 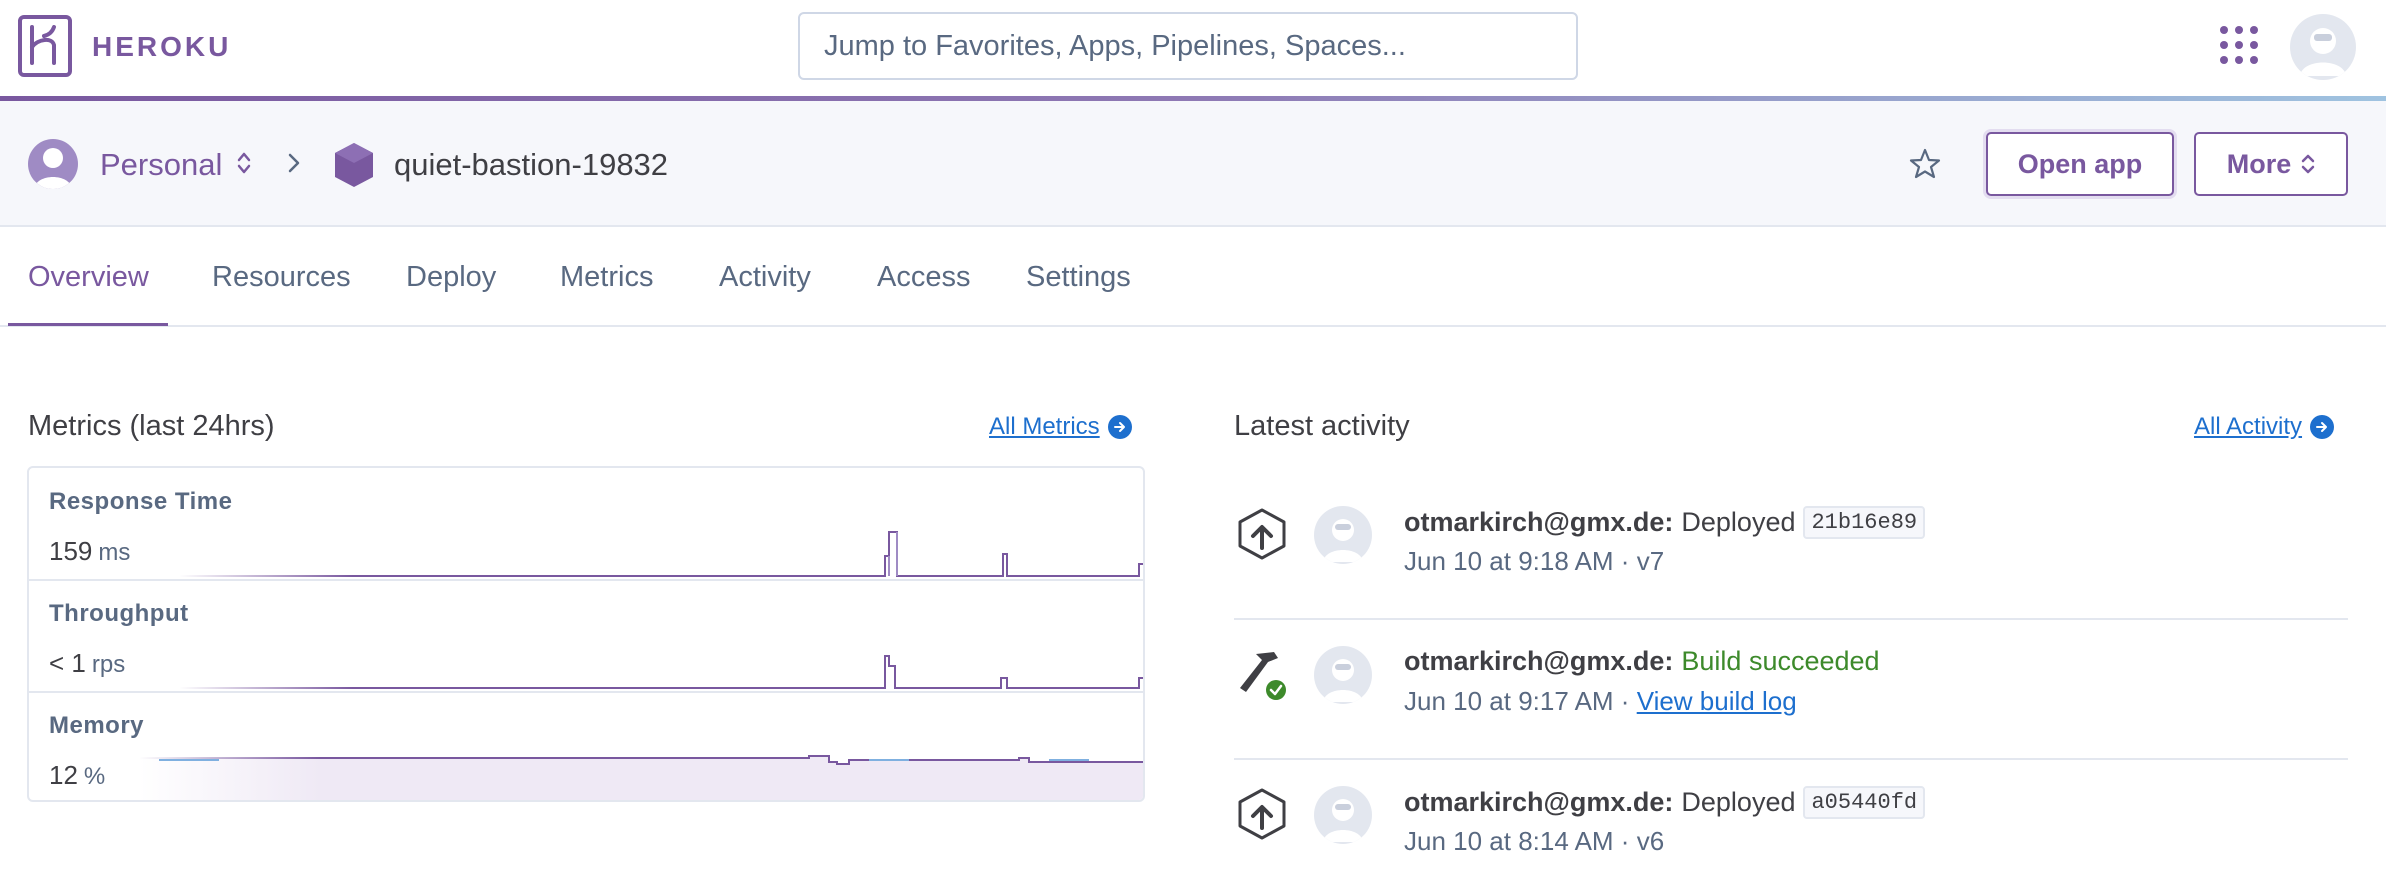 I want to click on activity-time: Jun 10 at 9:17 AM ·, so click(x=1520, y=701).